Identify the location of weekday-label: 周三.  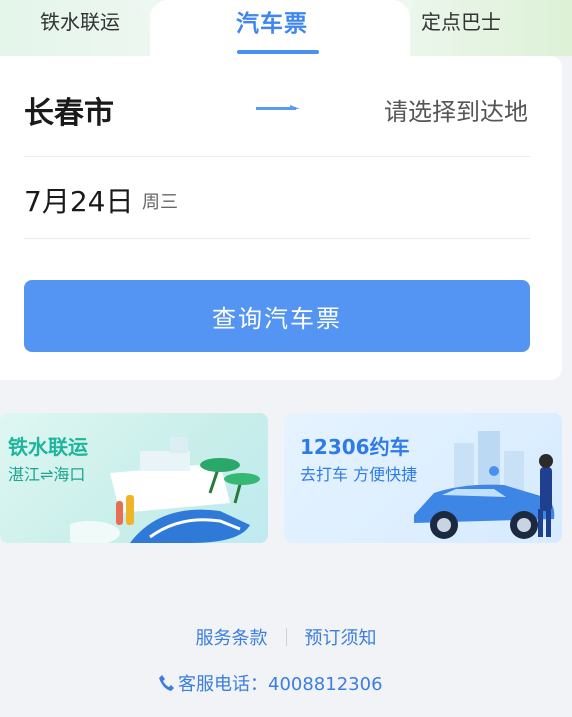
(160, 202).